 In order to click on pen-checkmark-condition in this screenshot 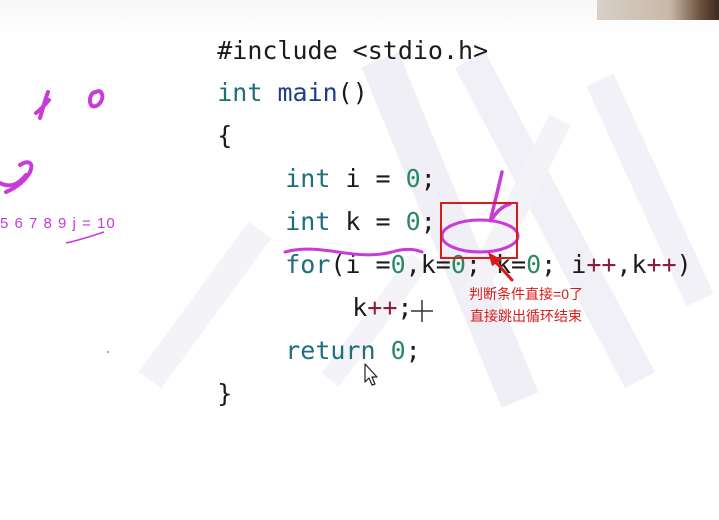, I will do `click(500, 196)`.